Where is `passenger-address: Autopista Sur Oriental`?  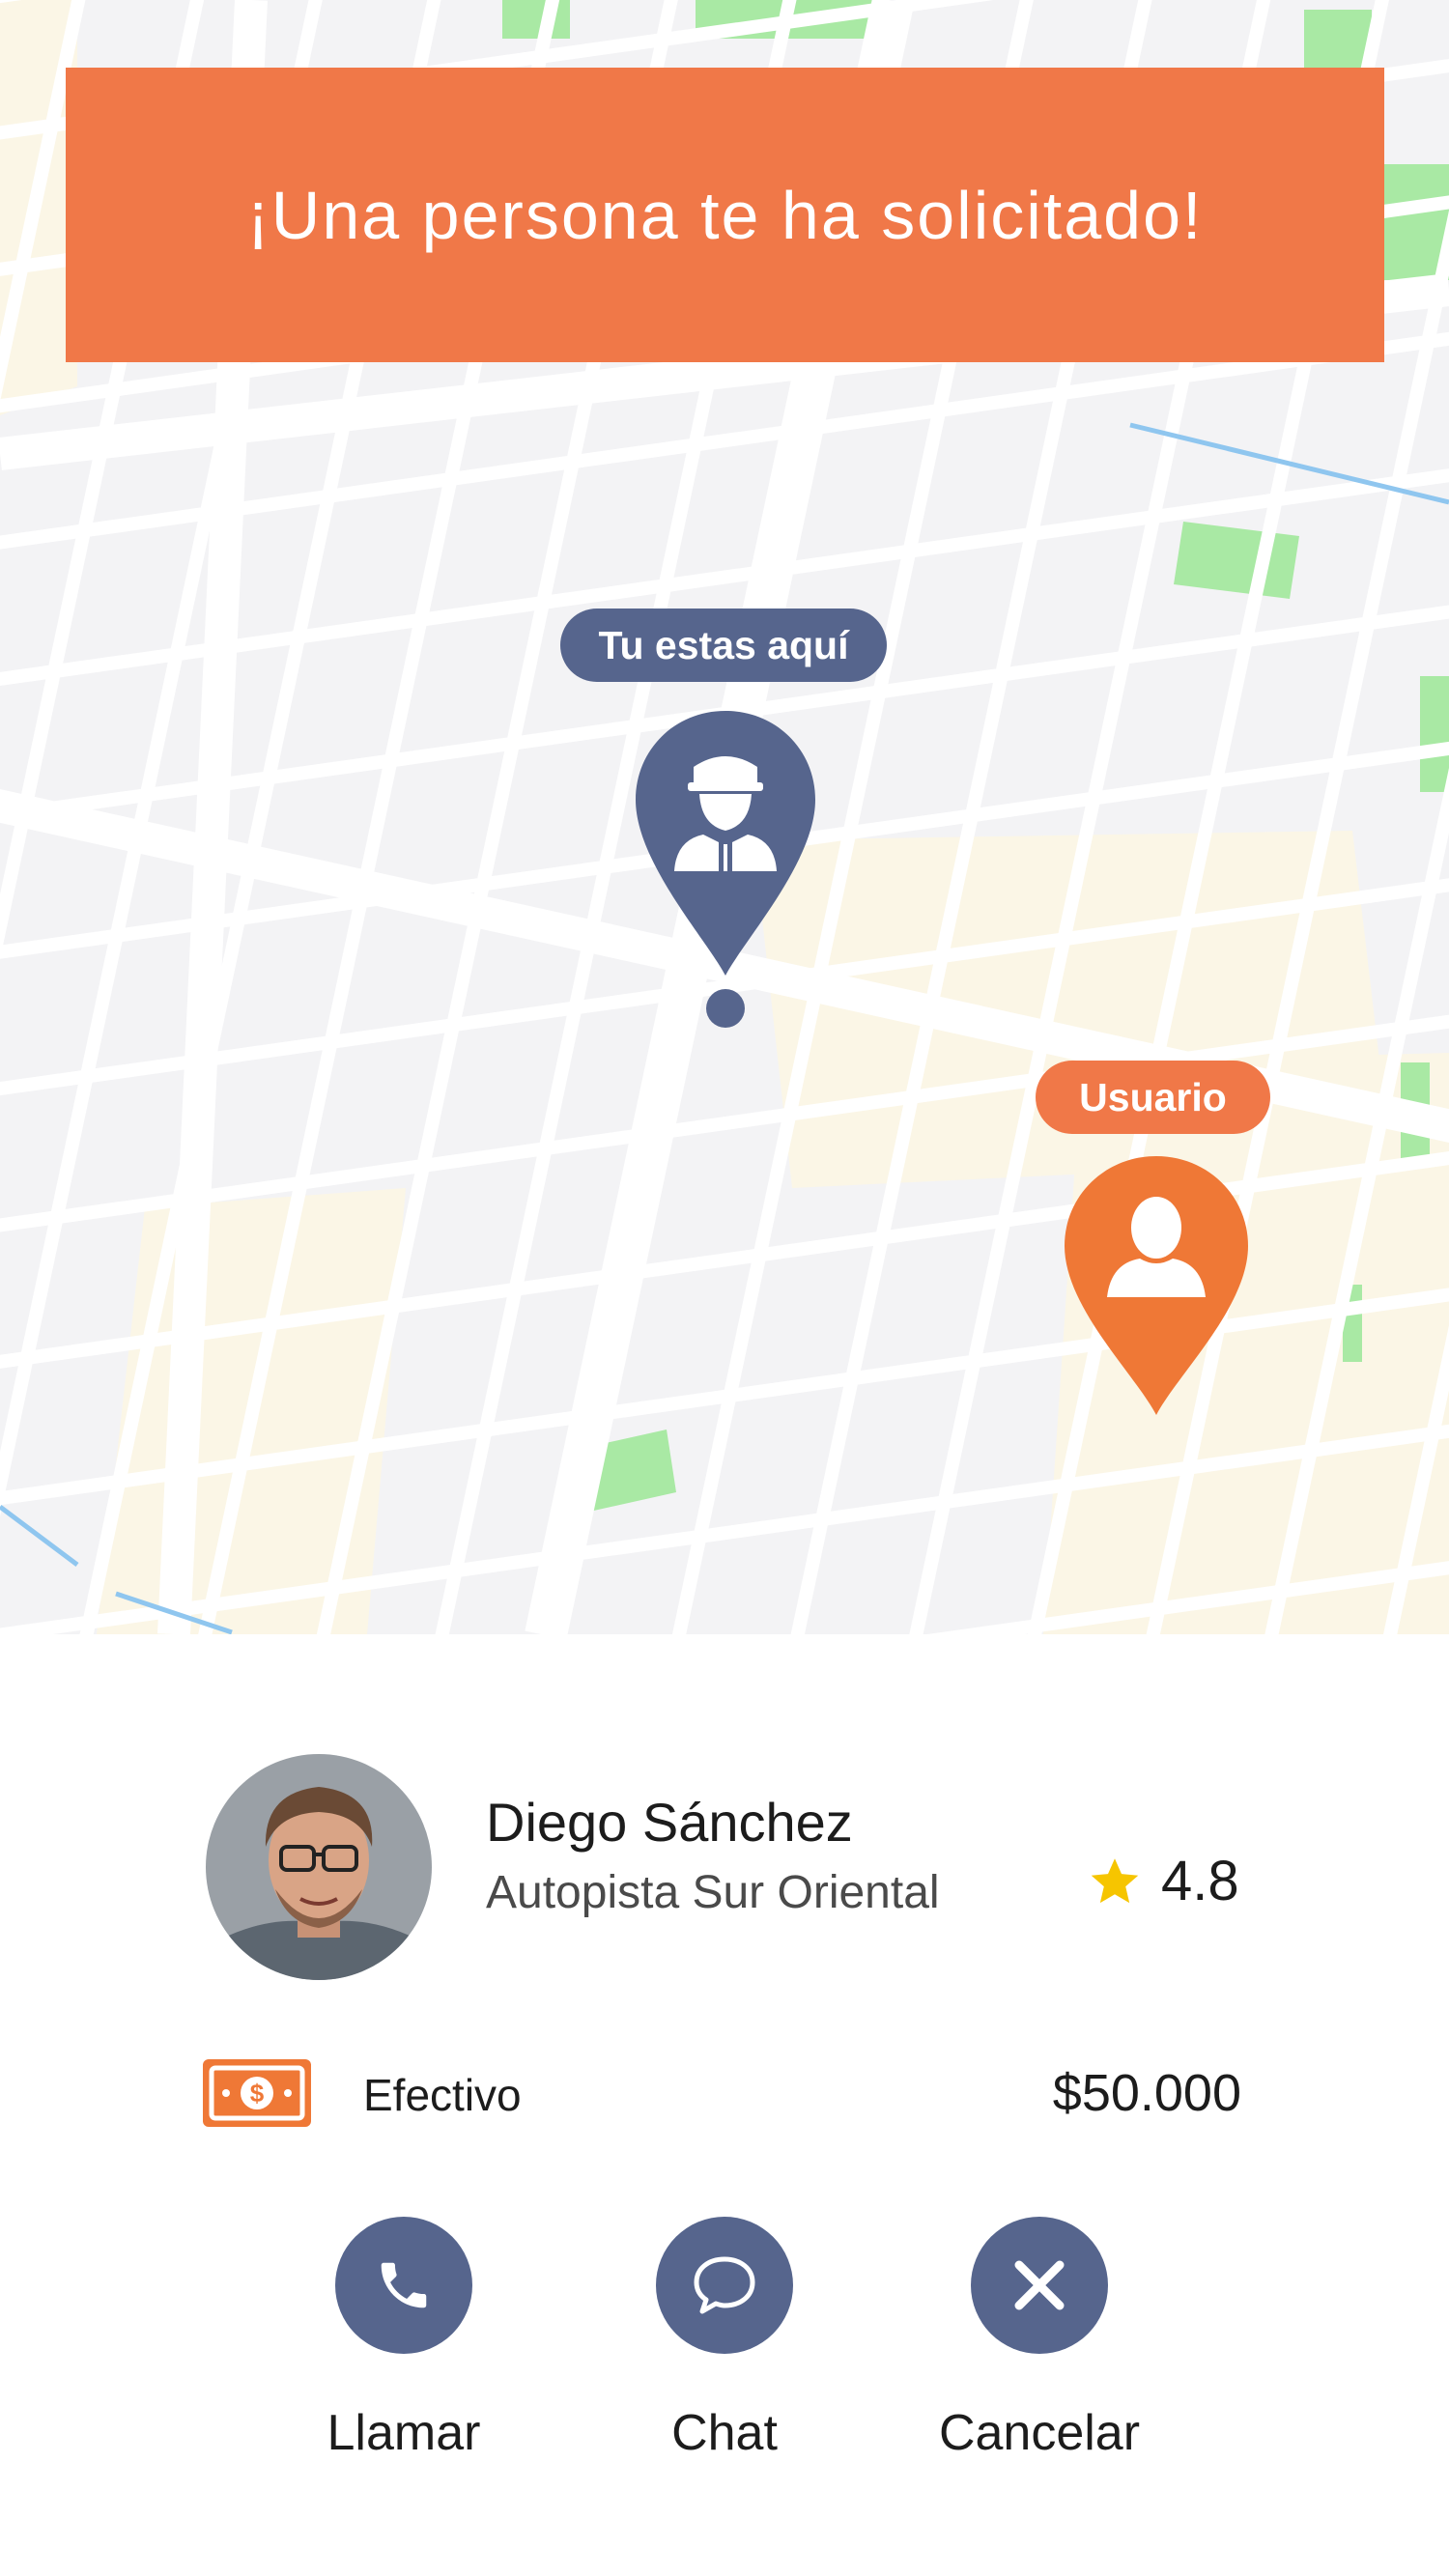
passenger-address: Autopista Sur Oriental is located at coordinates (713, 1892).